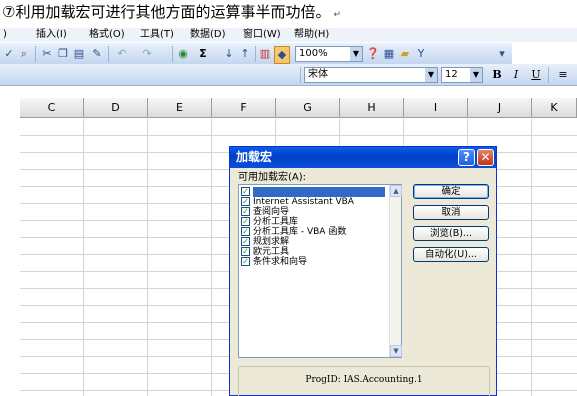 Image resolution: width=577 pixels, height=396 pixels. What do you see at coordinates (421, 54) in the screenshot?
I see `filter-icon: Y` at bounding box center [421, 54].